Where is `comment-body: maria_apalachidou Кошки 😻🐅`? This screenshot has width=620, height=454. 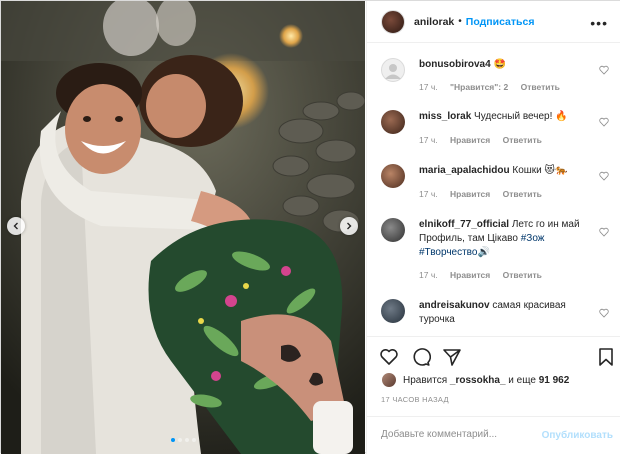 comment-body: maria_apalachidou Кошки 😻🐅 is located at coordinates (503, 171).